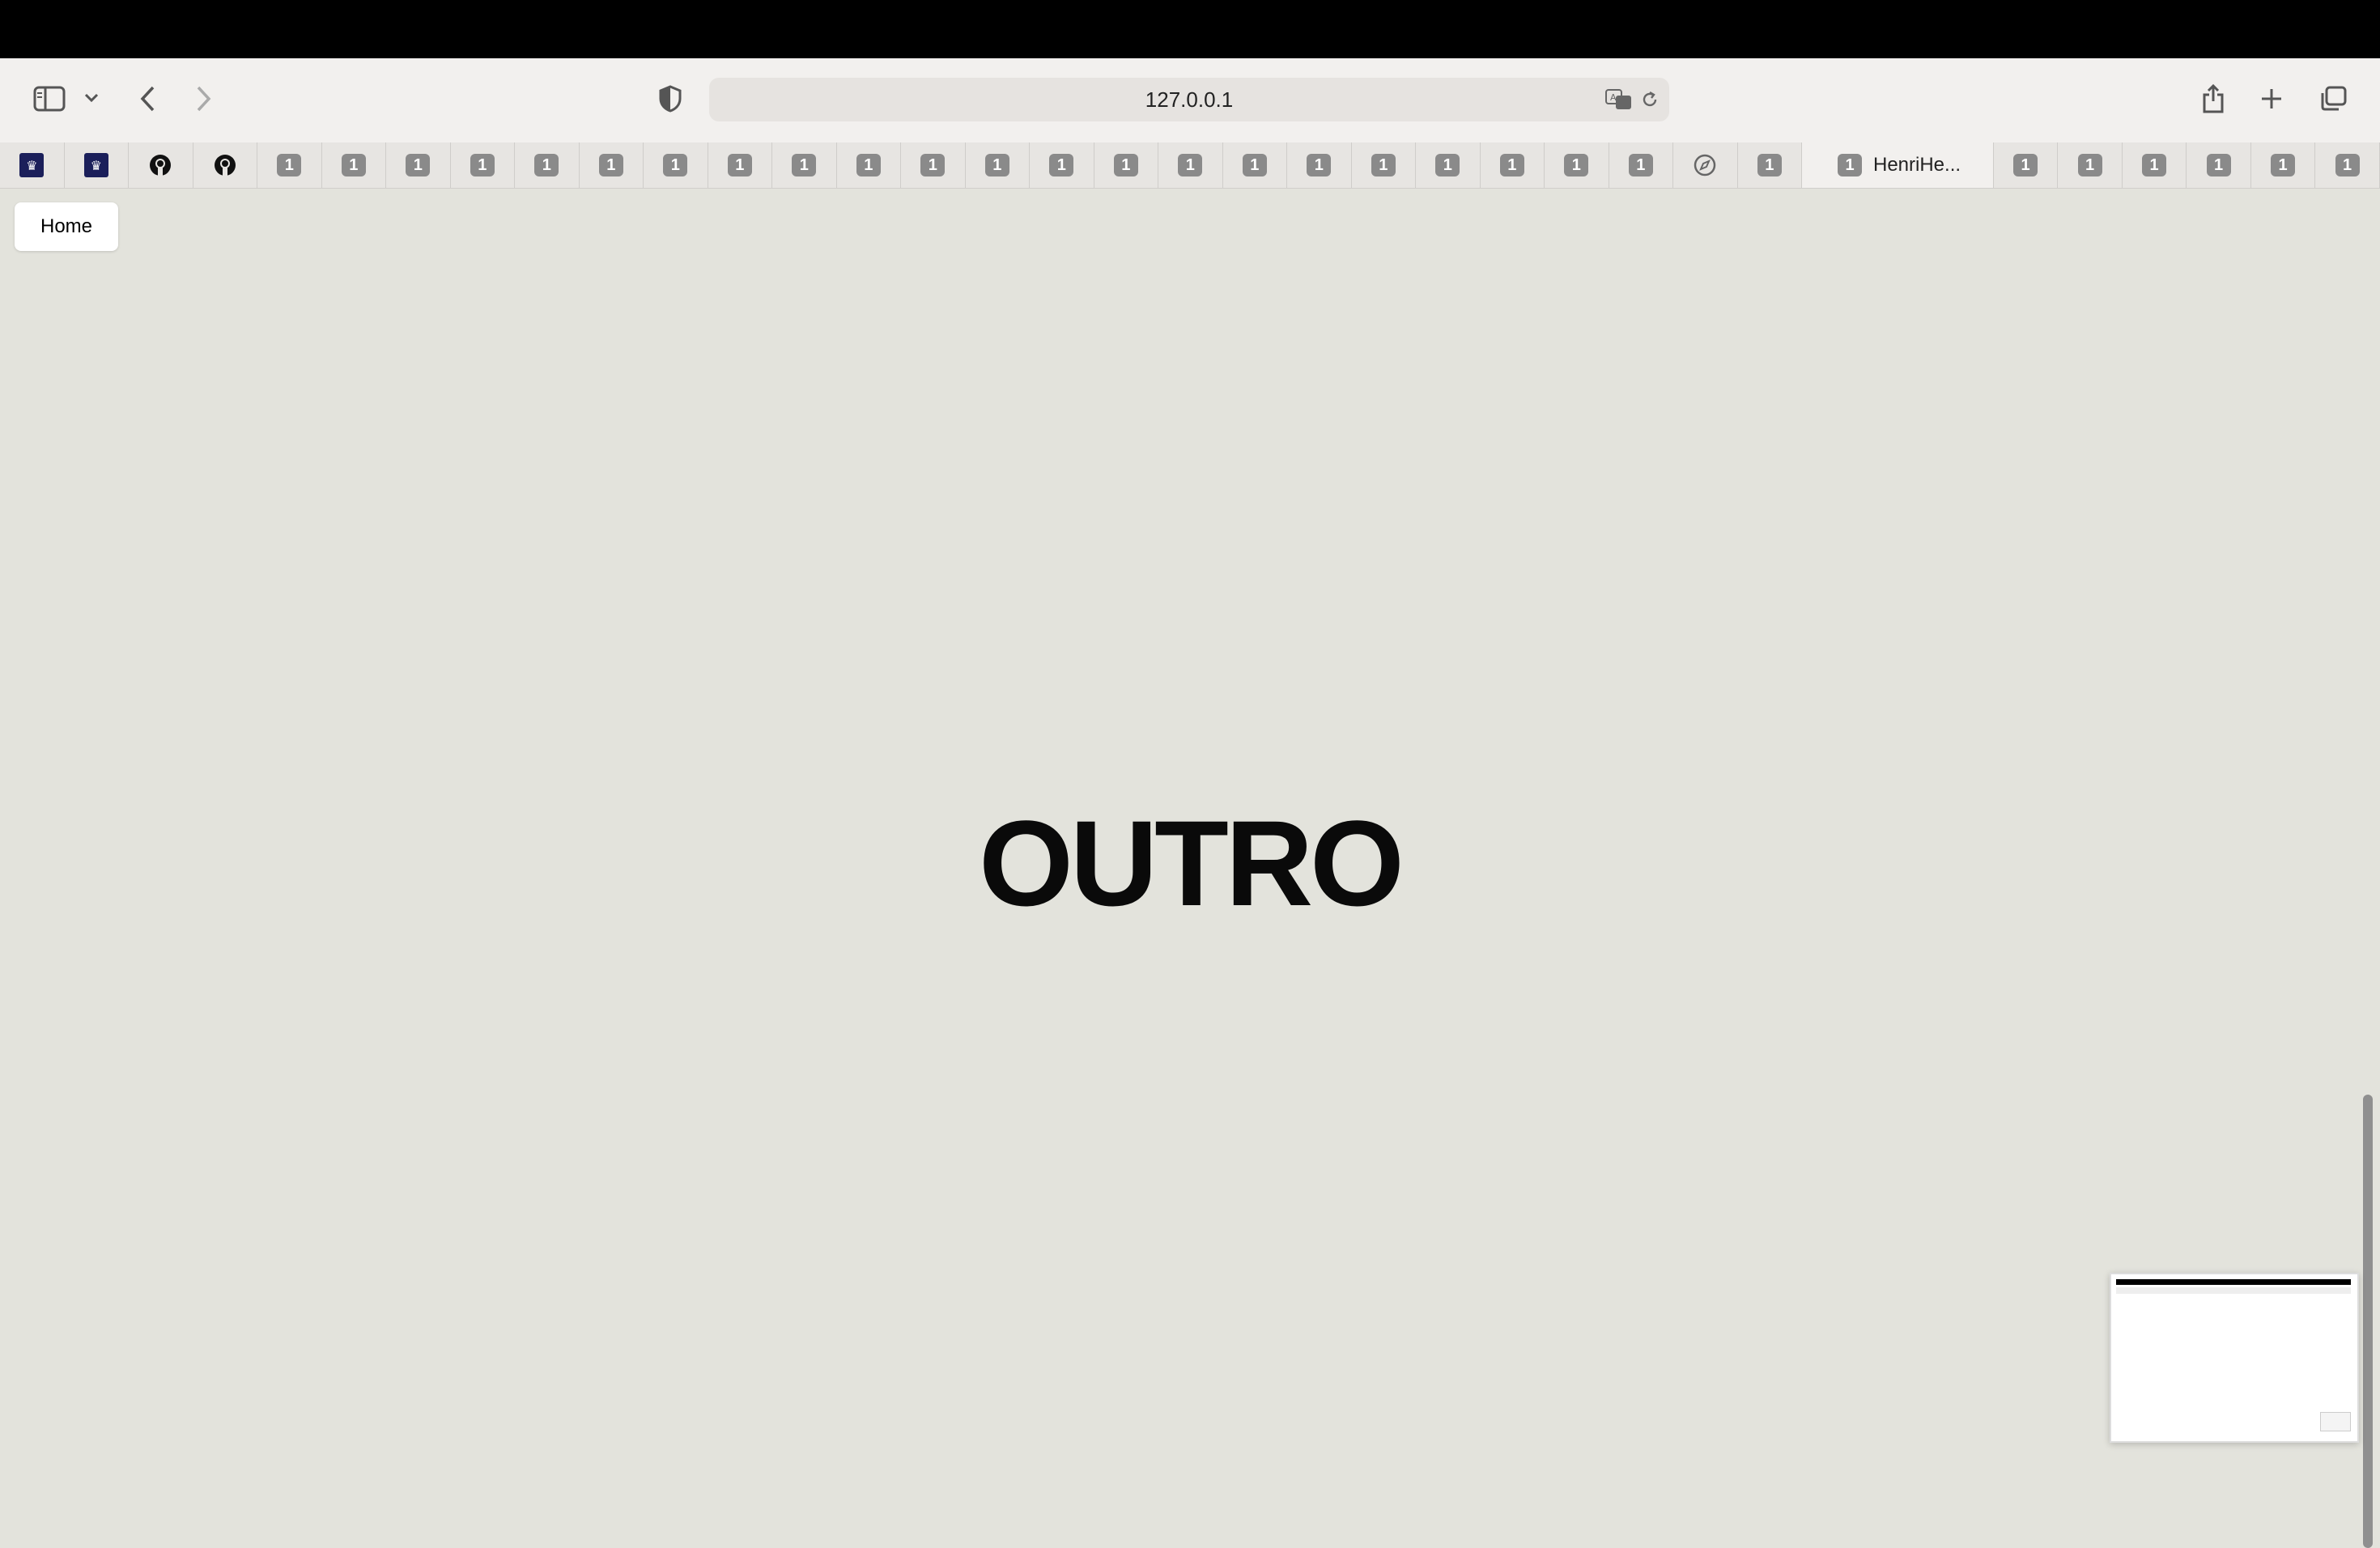 The image size is (2380, 1548). What do you see at coordinates (1190, 29) in the screenshot?
I see `menu-bar` at bounding box center [1190, 29].